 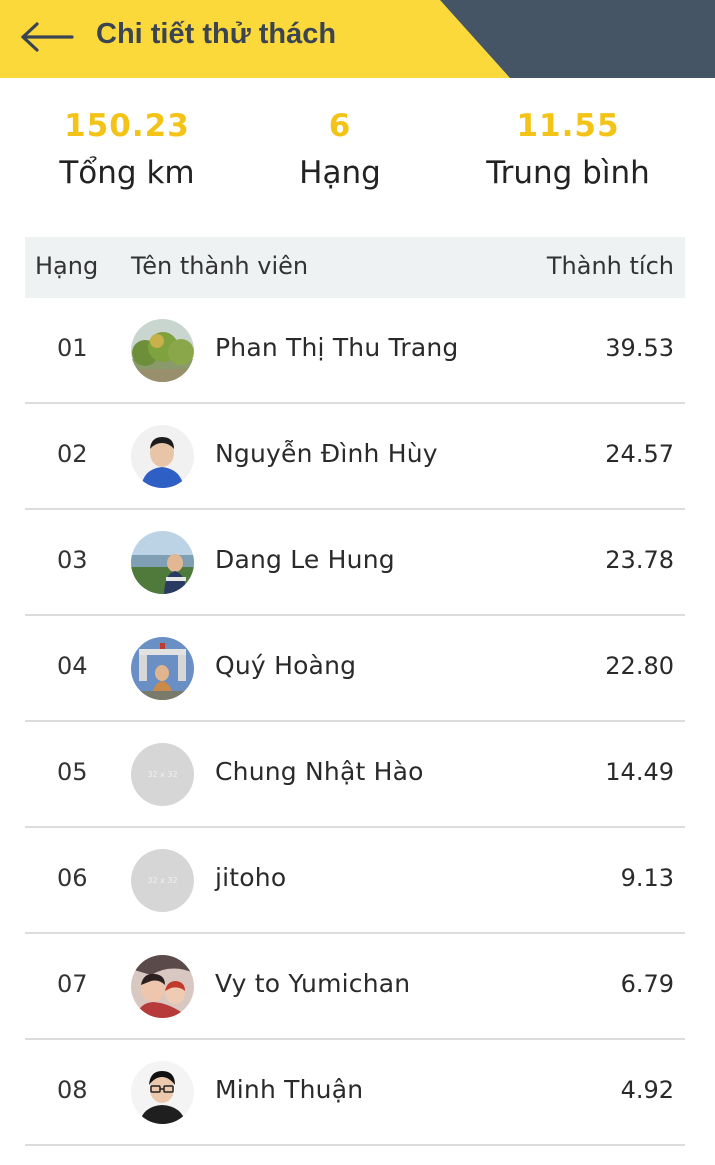 I want to click on stat-label: Trung bình, so click(x=568, y=173).